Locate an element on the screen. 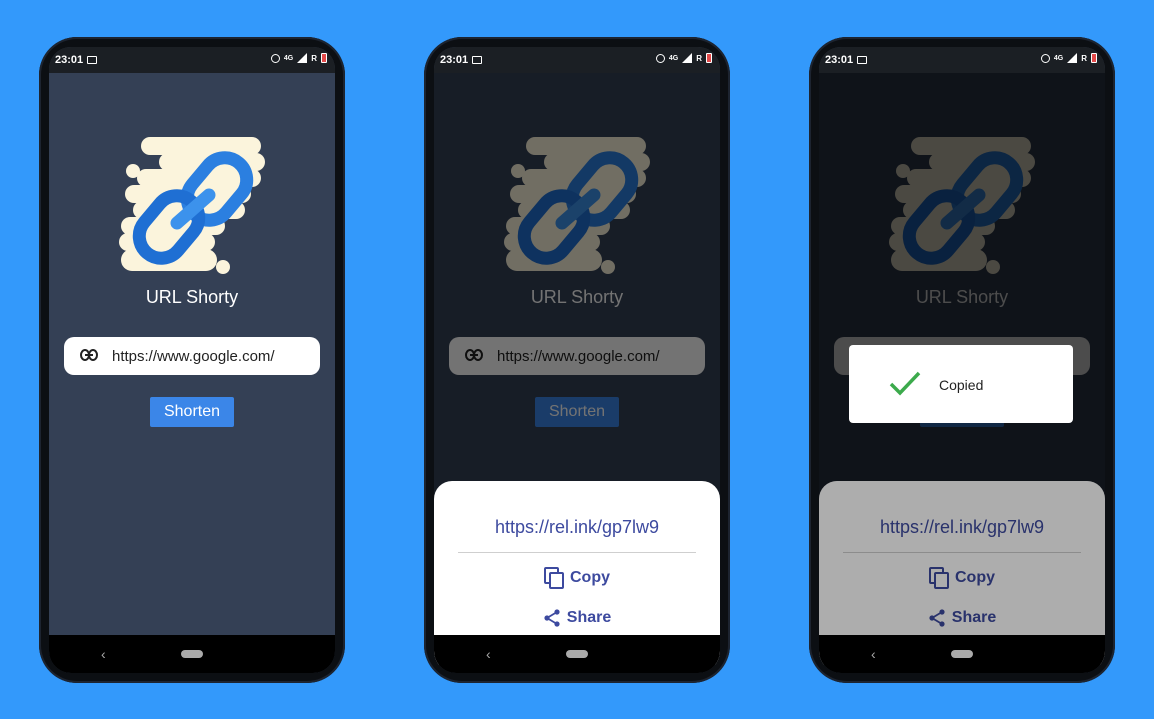  url-input: https://www.google.com/ is located at coordinates (192, 356).